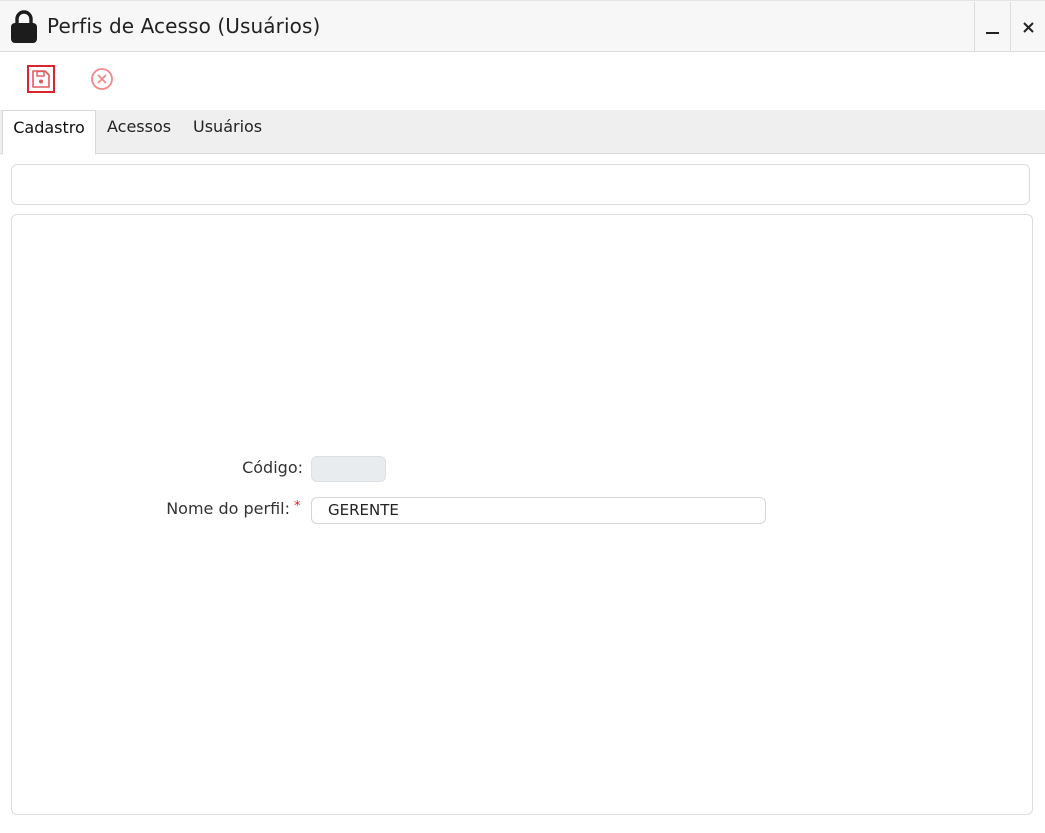  I want to click on codigo-label: Código:, so click(272, 467).